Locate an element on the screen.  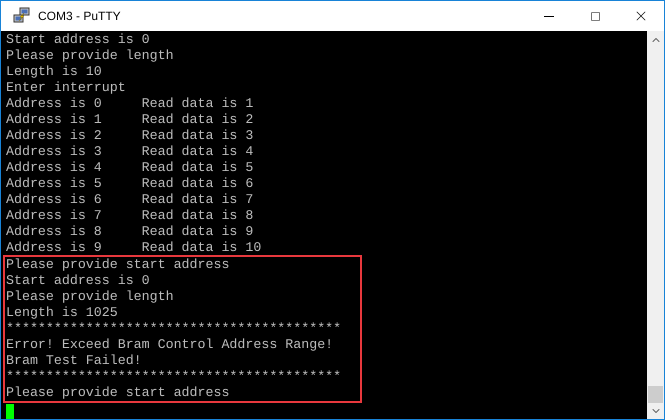
terminal-line: Address is 1 Read data is 2 is located at coordinates (130, 120).